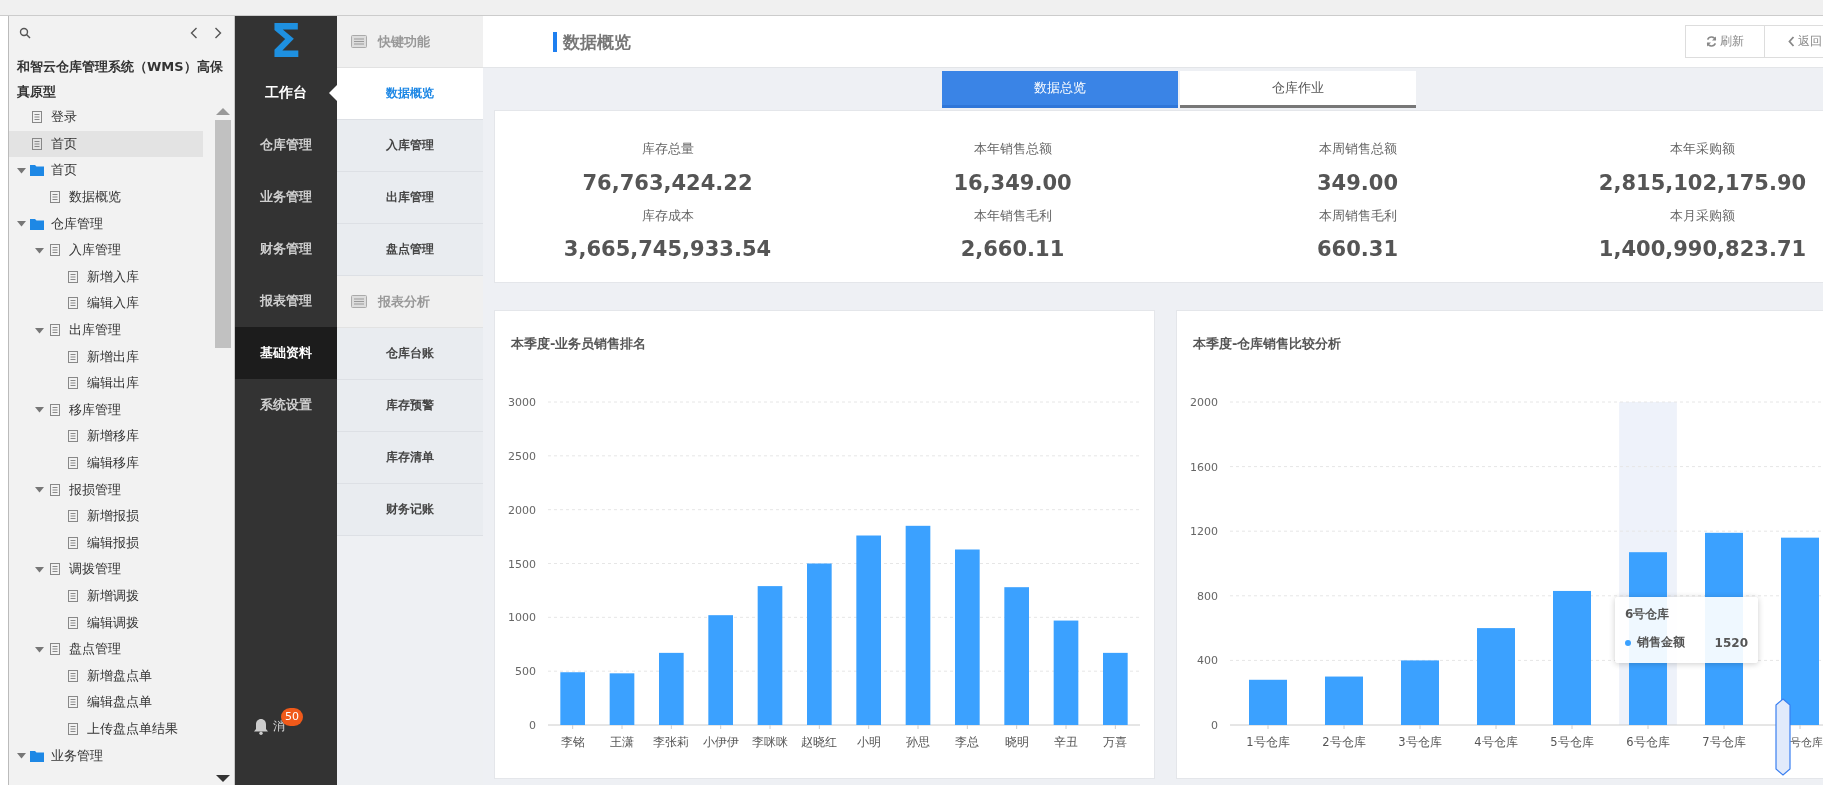  What do you see at coordinates (106, 223) in the screenshot?
I see `tree-item: 仓库管理` at bounding box center [106, 223].